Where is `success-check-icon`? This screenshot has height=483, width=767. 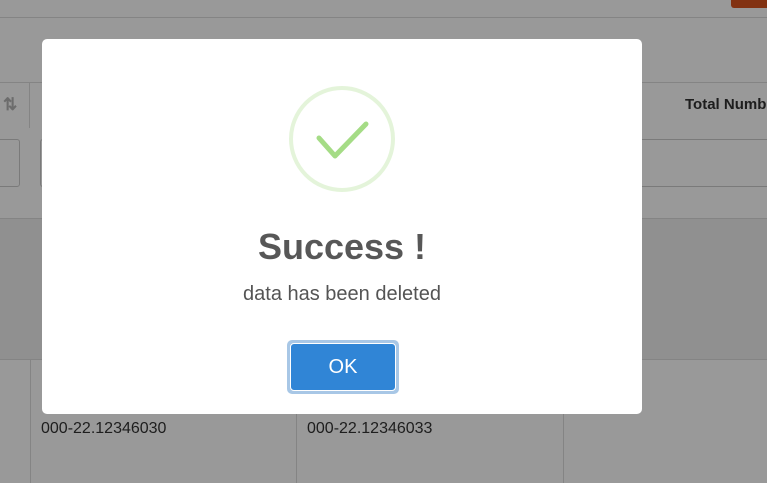
success-check-icon is located at coordinates (342, 139).